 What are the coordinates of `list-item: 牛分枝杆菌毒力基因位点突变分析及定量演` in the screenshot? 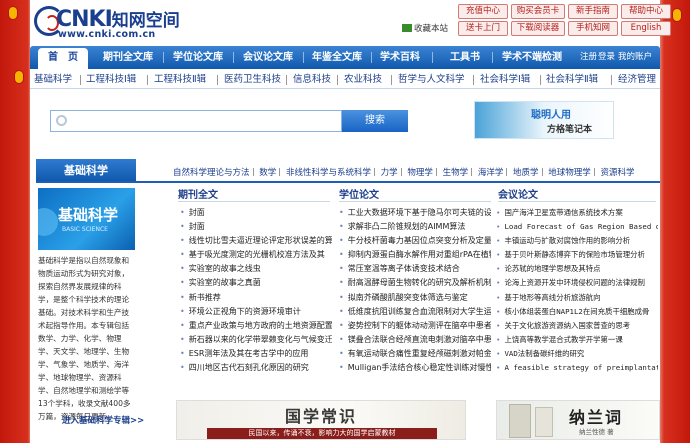 It's located at (415, 241).